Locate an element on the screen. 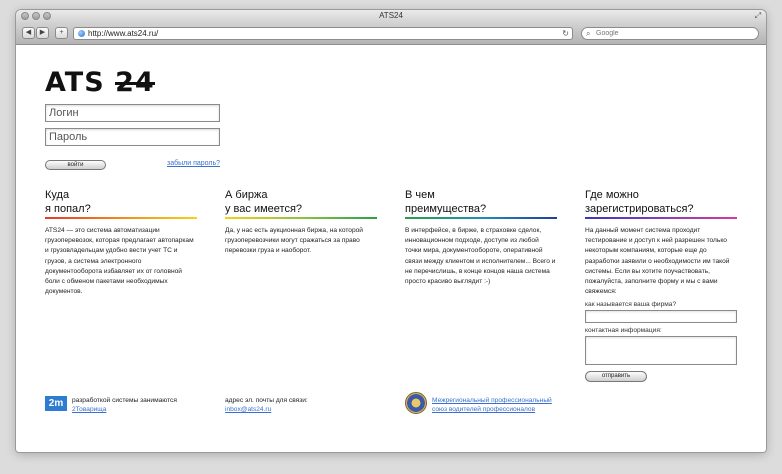  add-bookmark-button: + is located at coordinates (61, 33).